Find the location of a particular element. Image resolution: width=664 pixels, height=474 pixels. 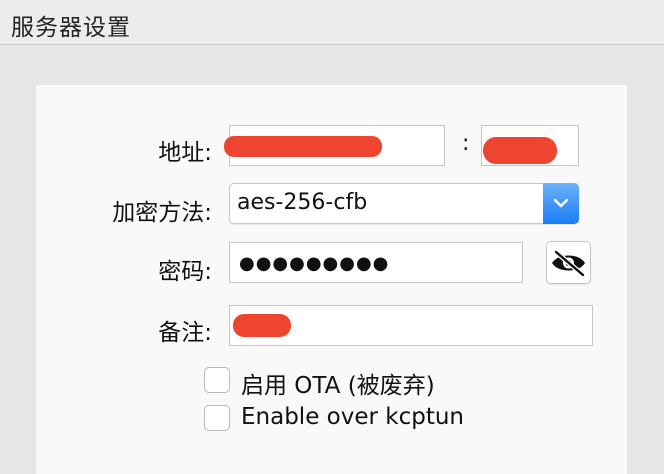

toggle-password-visibility-button is located at coordinates (568, 262).